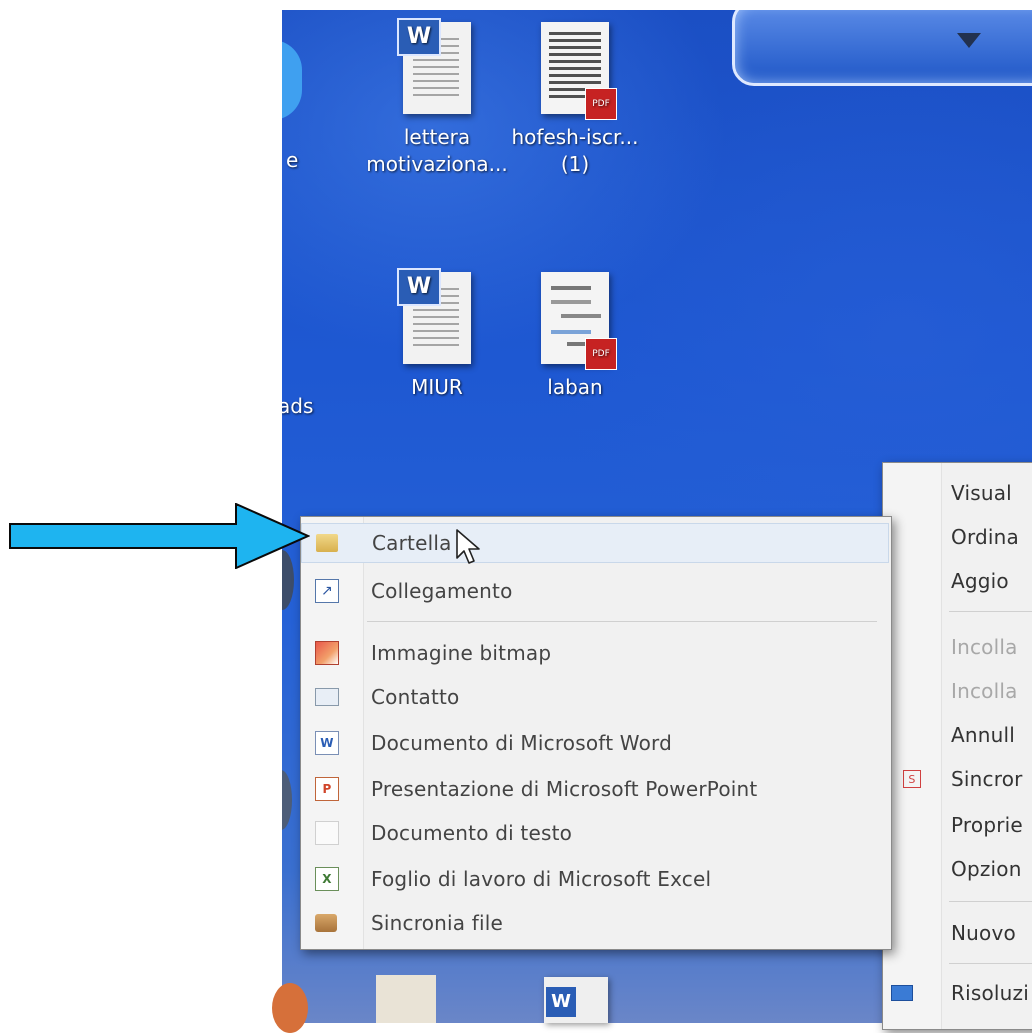 The width and height of the screenshot is (1032, 1033). What do you see at coordinates (969, 40) in the screenshot?
I see `dropdown-triangle-icon` at bounding box center [969, 40].